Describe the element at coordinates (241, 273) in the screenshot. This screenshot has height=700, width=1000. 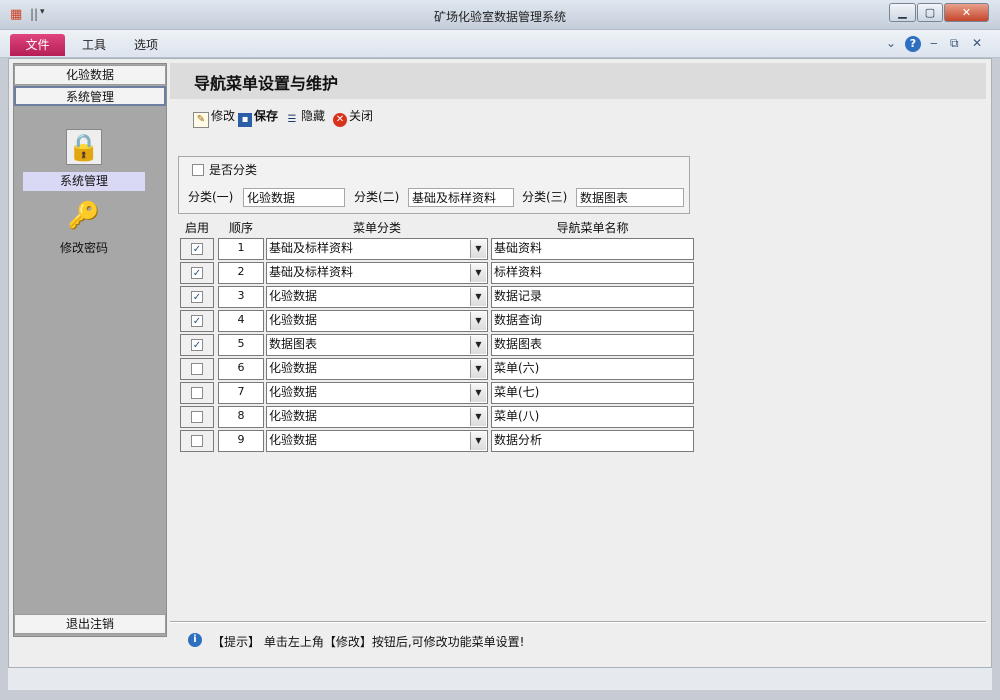
I see `row-order-cell: 2` at that location.